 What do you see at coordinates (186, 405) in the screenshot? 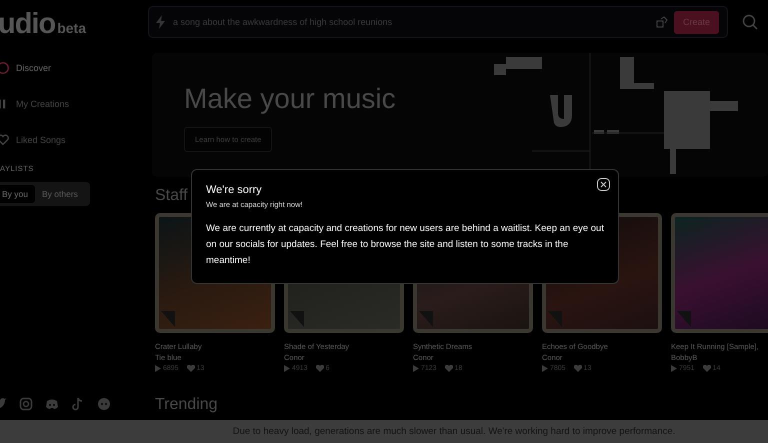
I see `section-heading: Trending` at bounding box center [186, 405].